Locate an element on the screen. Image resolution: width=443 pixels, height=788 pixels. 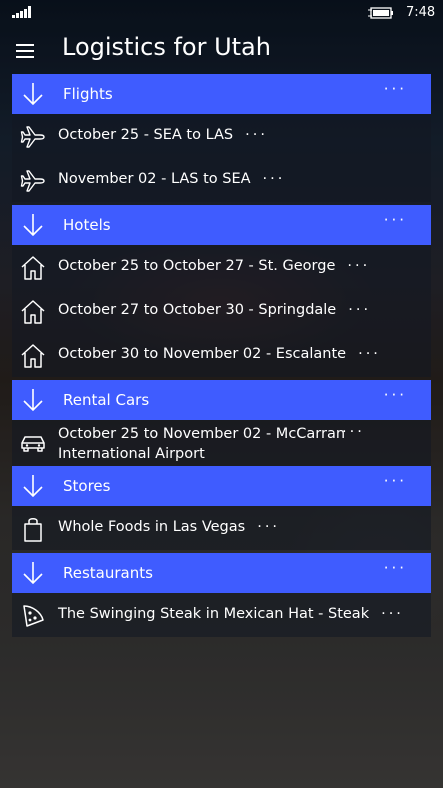
pizza-icon is located at coordinates (33, 616).